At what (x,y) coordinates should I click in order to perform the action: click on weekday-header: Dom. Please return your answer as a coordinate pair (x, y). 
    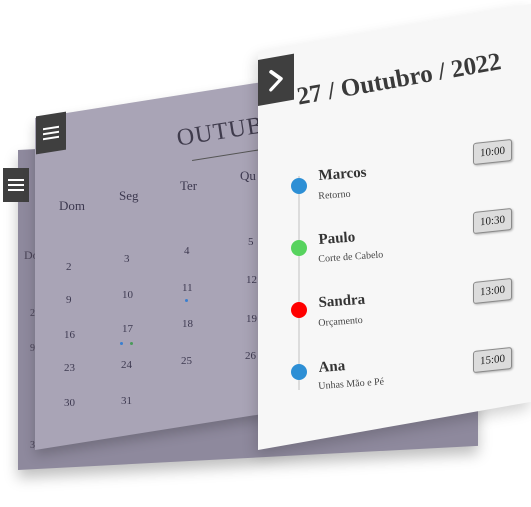
    Looking at the image, I should click on (72, 205).